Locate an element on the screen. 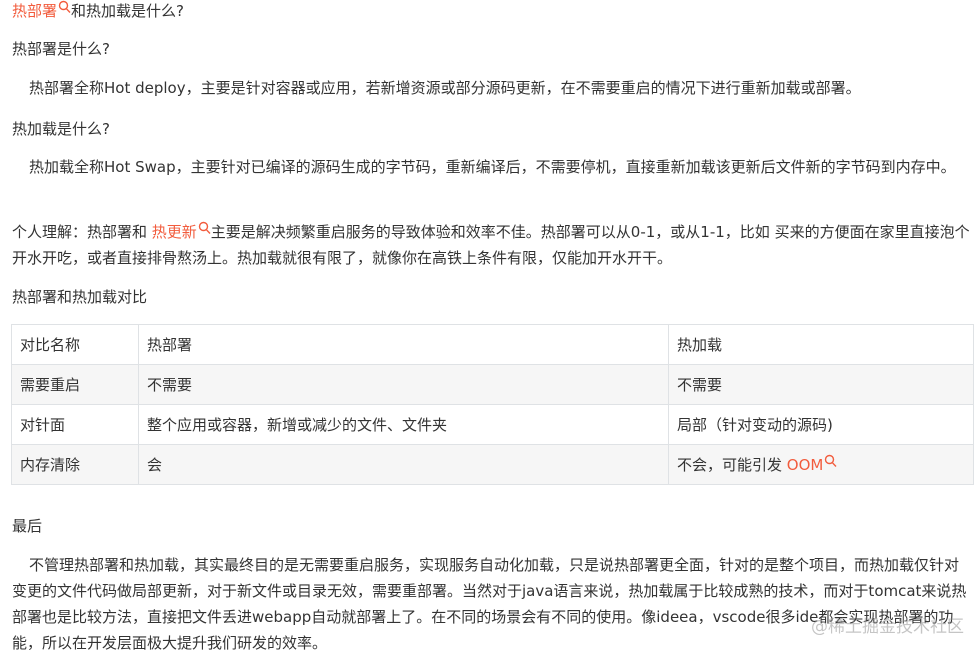 The width and height of the screenshot is (978, 656). heading-comparison: 热部署和热加载对比 is located at coordinates (80, 297).